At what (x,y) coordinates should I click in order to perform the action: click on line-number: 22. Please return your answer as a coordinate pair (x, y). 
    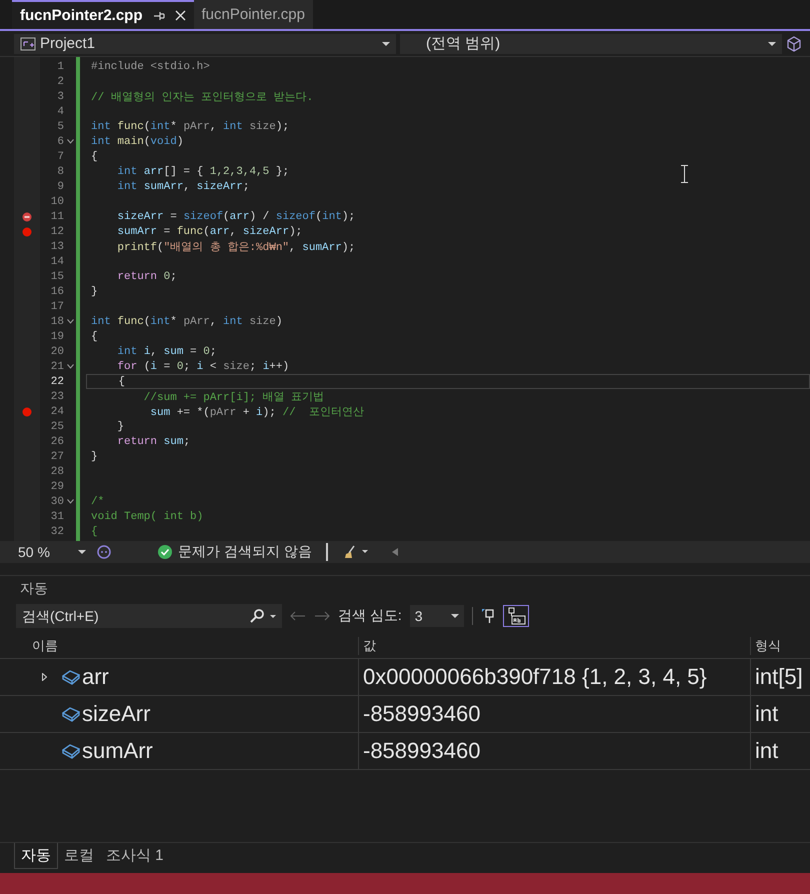
    Looking at the image, I should click on (57, 382).